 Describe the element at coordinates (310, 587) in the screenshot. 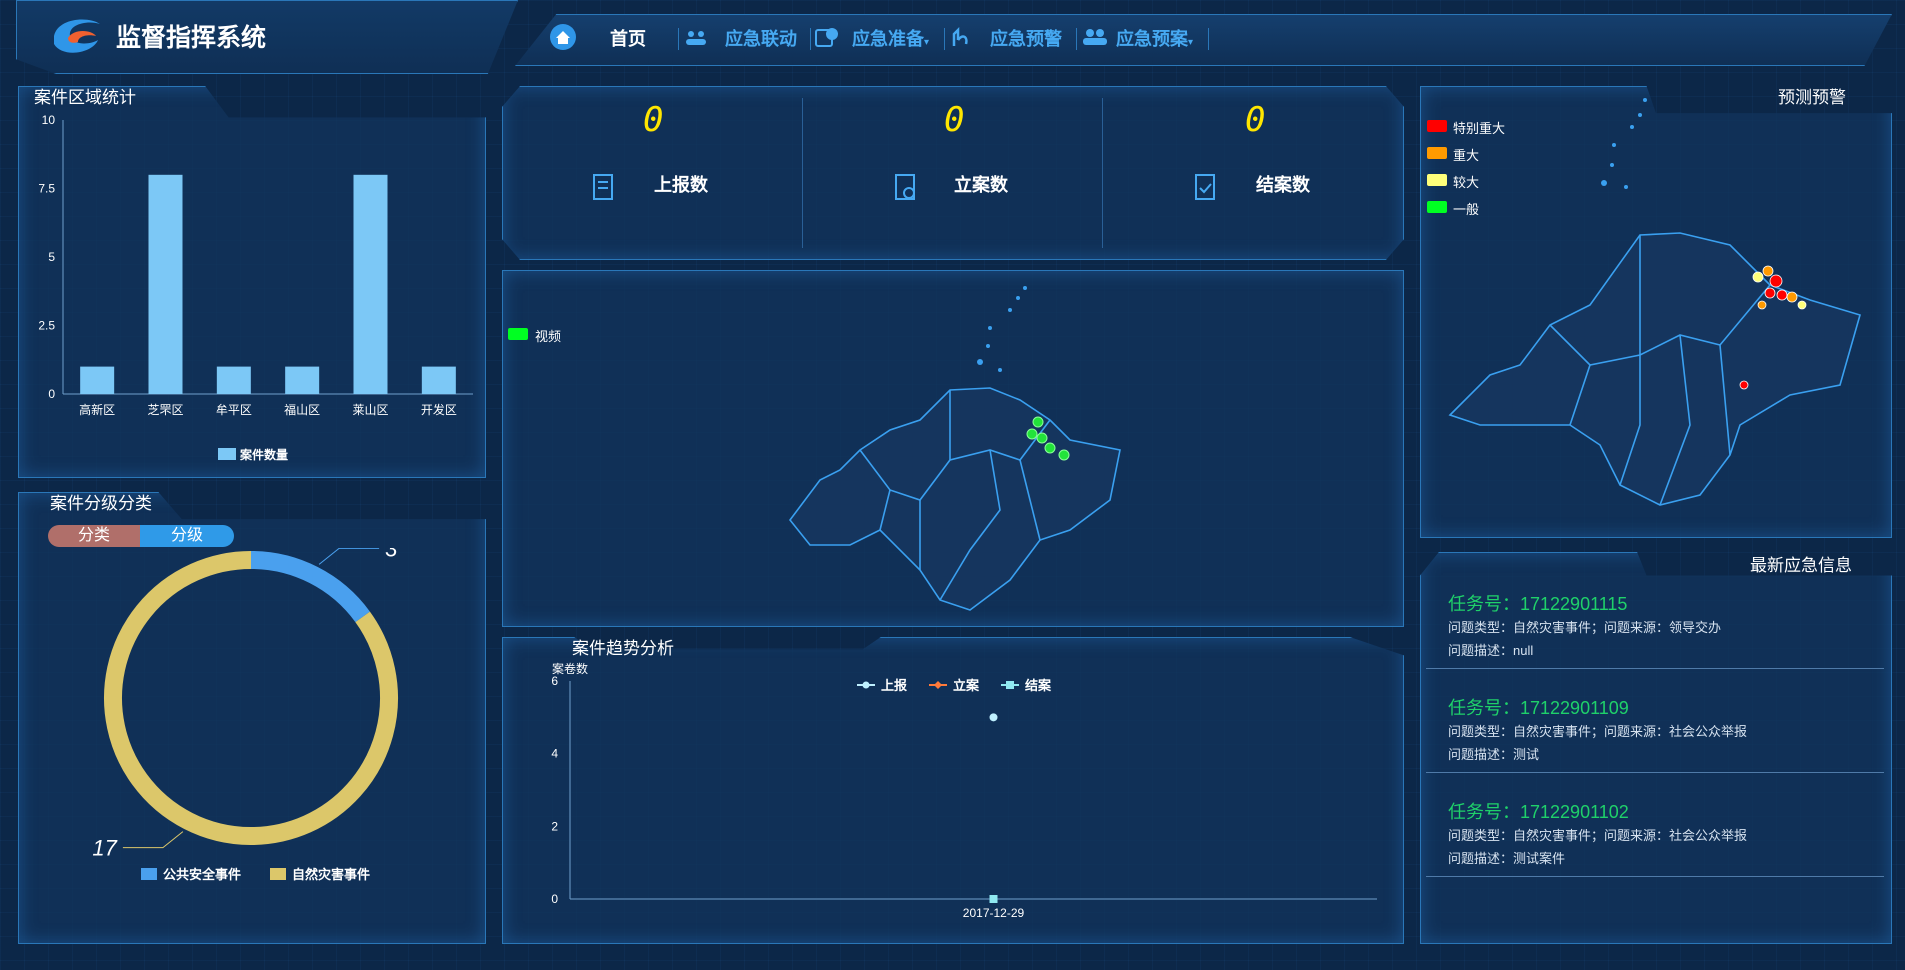

I see `donut-slice` at that location.